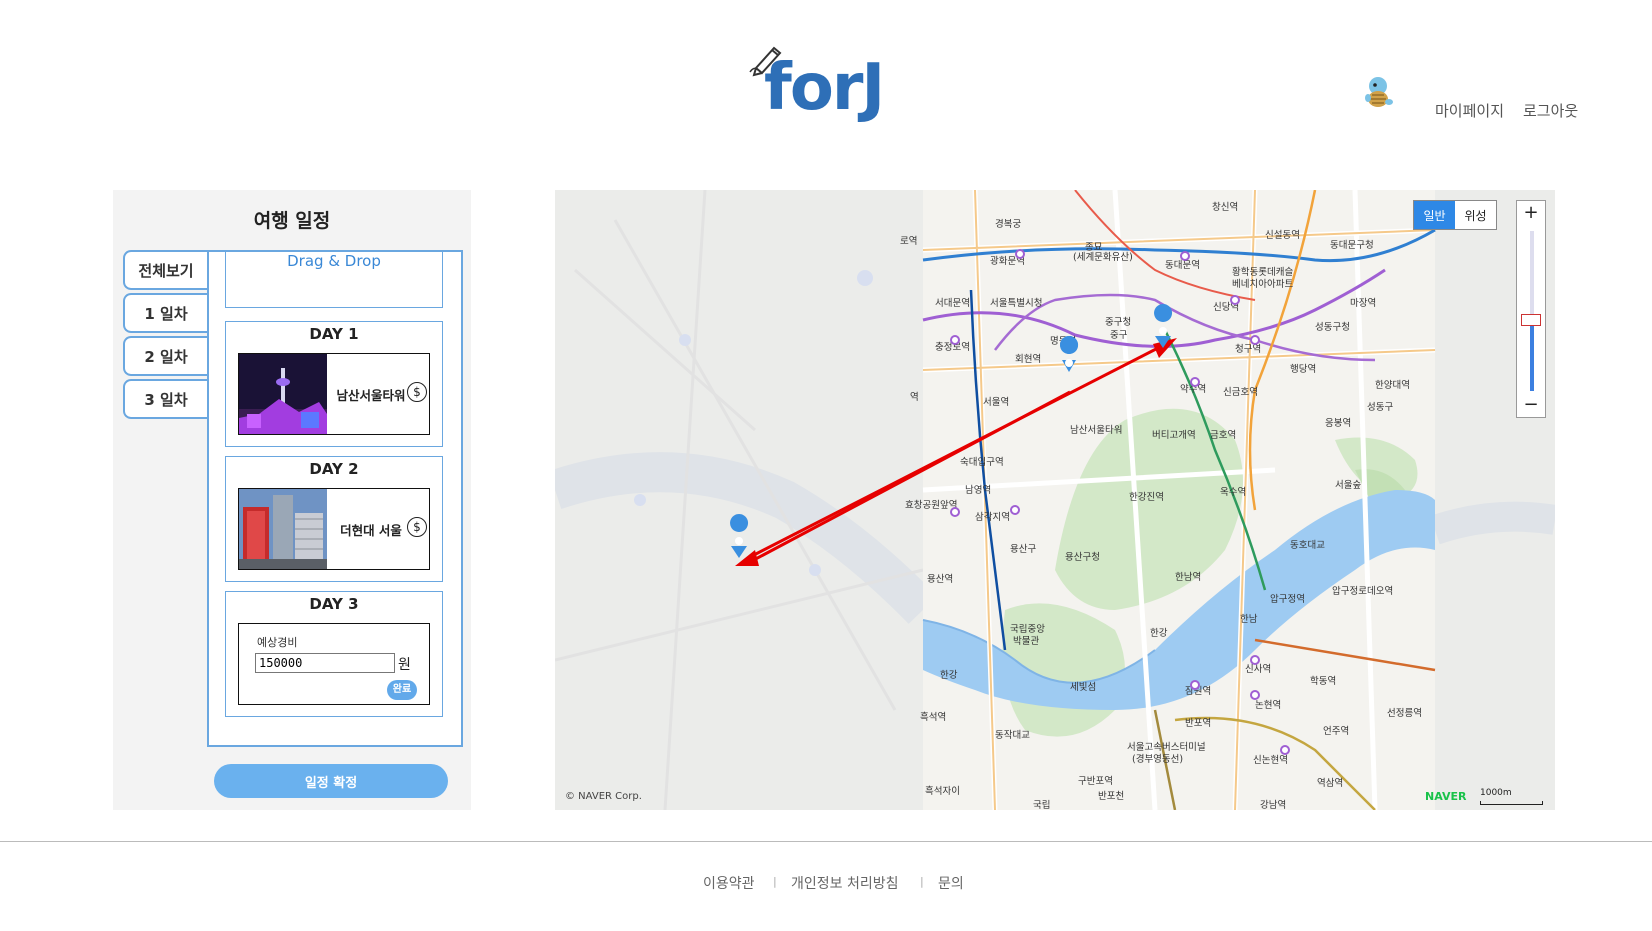 The width and height of the screenshot is (1652, 931). Describe the element at coordinates (334, 529) in the screenshot. I see `place-card: 더현대 서울 $` at that location.